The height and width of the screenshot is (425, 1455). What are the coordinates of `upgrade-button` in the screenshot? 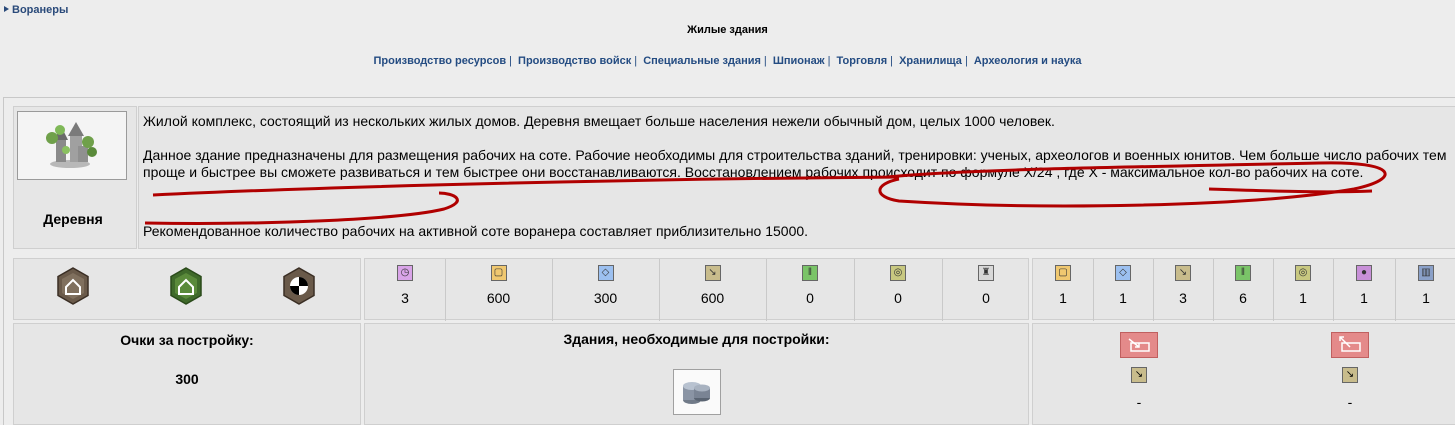 It's located at (1350, 345).